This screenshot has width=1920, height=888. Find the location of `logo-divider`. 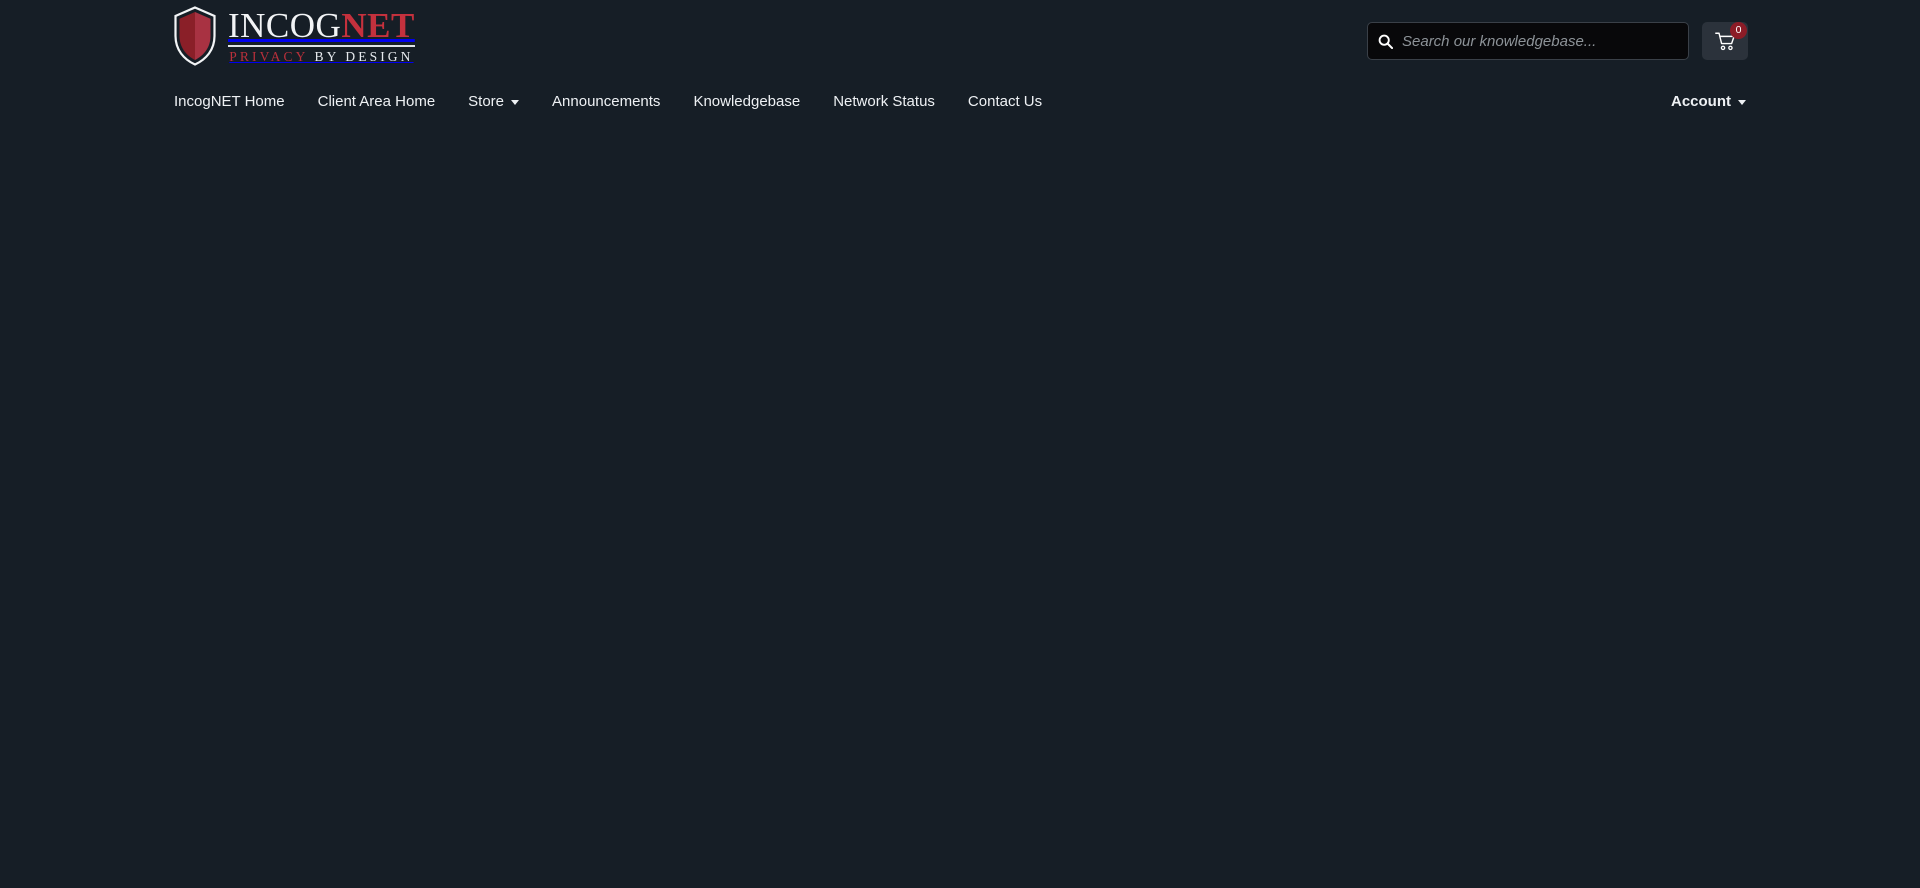

logo-divider is located at coordinates (321, 46).